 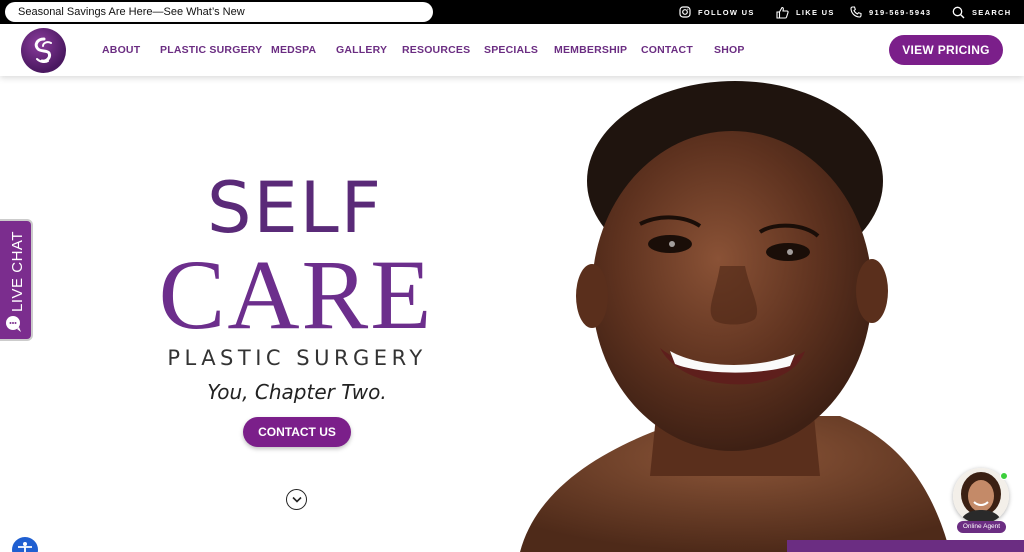 I want to click on nav-shop: SHOP, so click(x=729, y=50).